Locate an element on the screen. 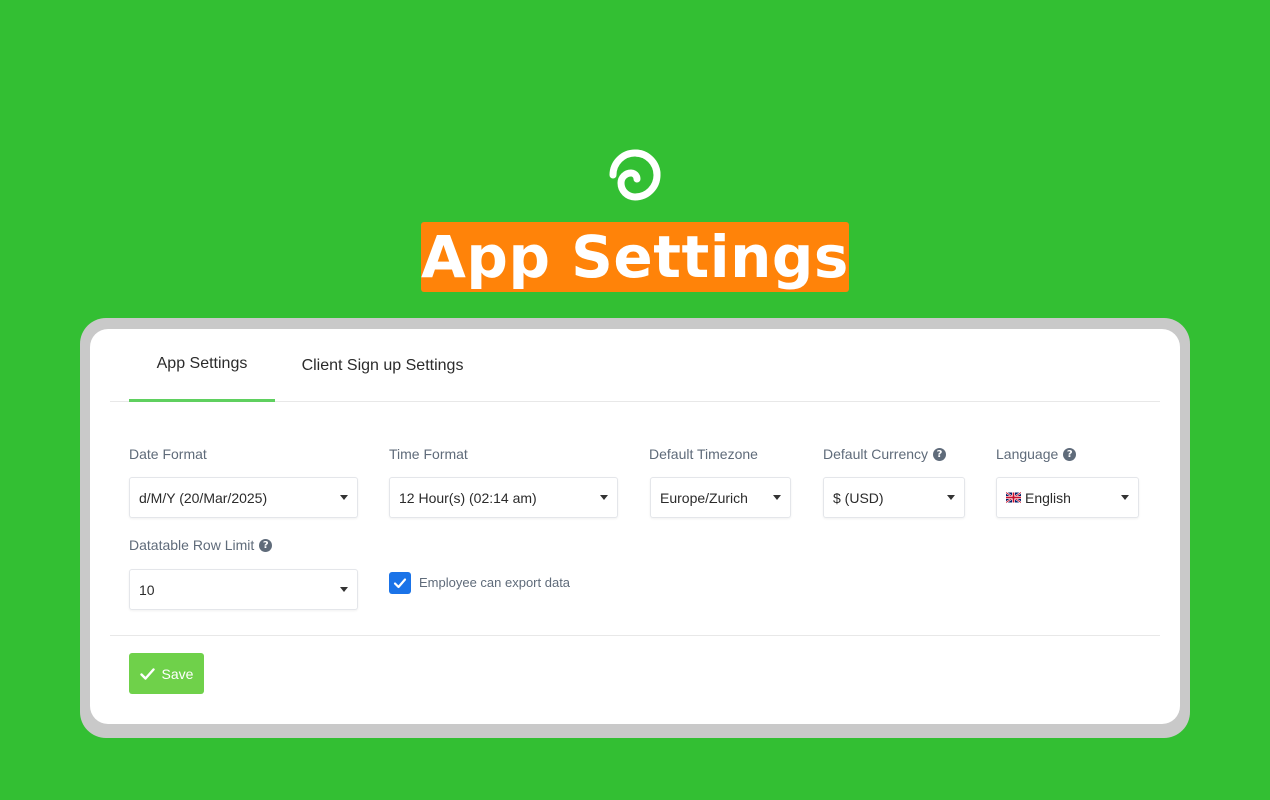 The height and width of the screenshot is (800, 1270). language-select: English is located at coordinates (1067, 497).